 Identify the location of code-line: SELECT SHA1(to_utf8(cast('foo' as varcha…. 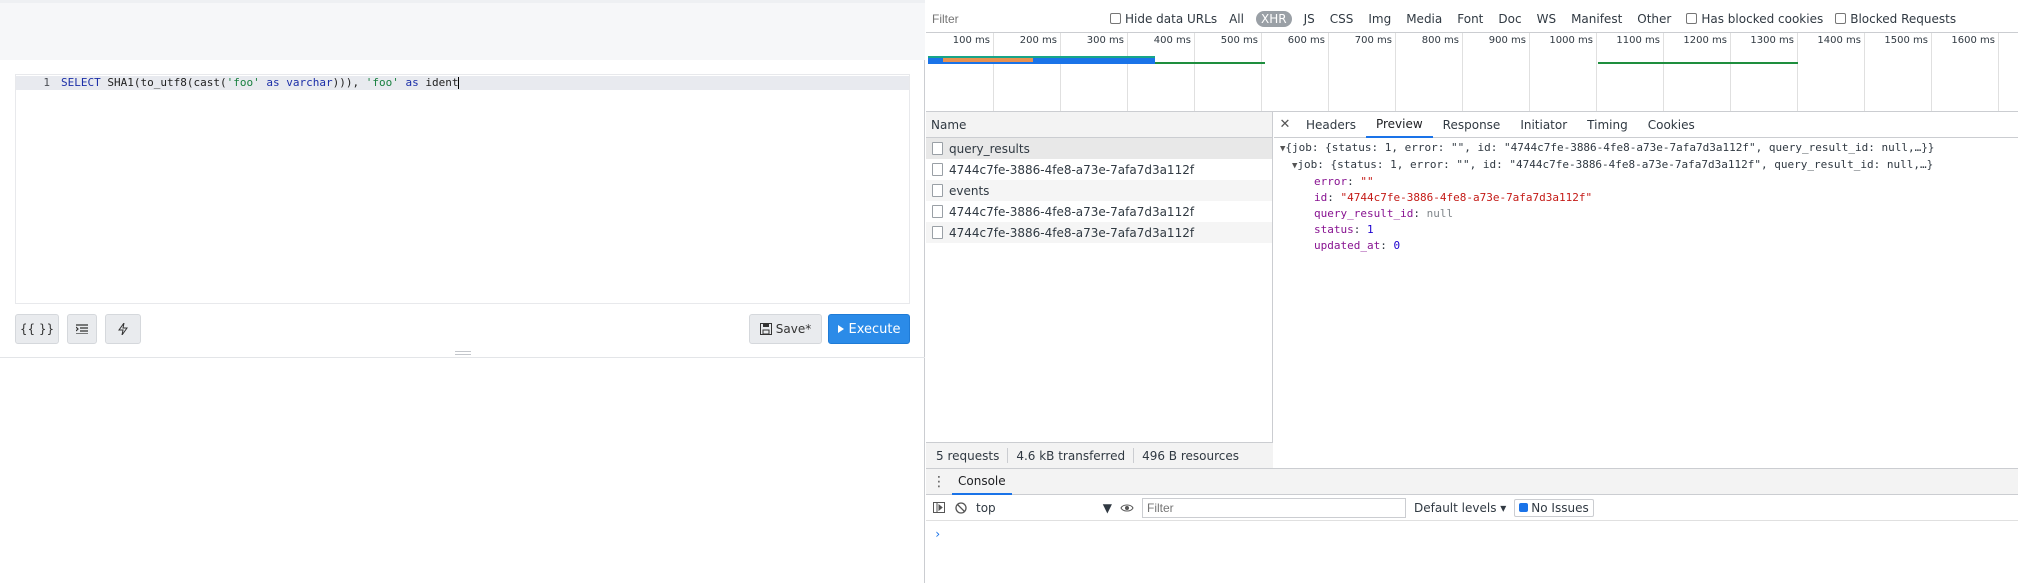
(260, 83).